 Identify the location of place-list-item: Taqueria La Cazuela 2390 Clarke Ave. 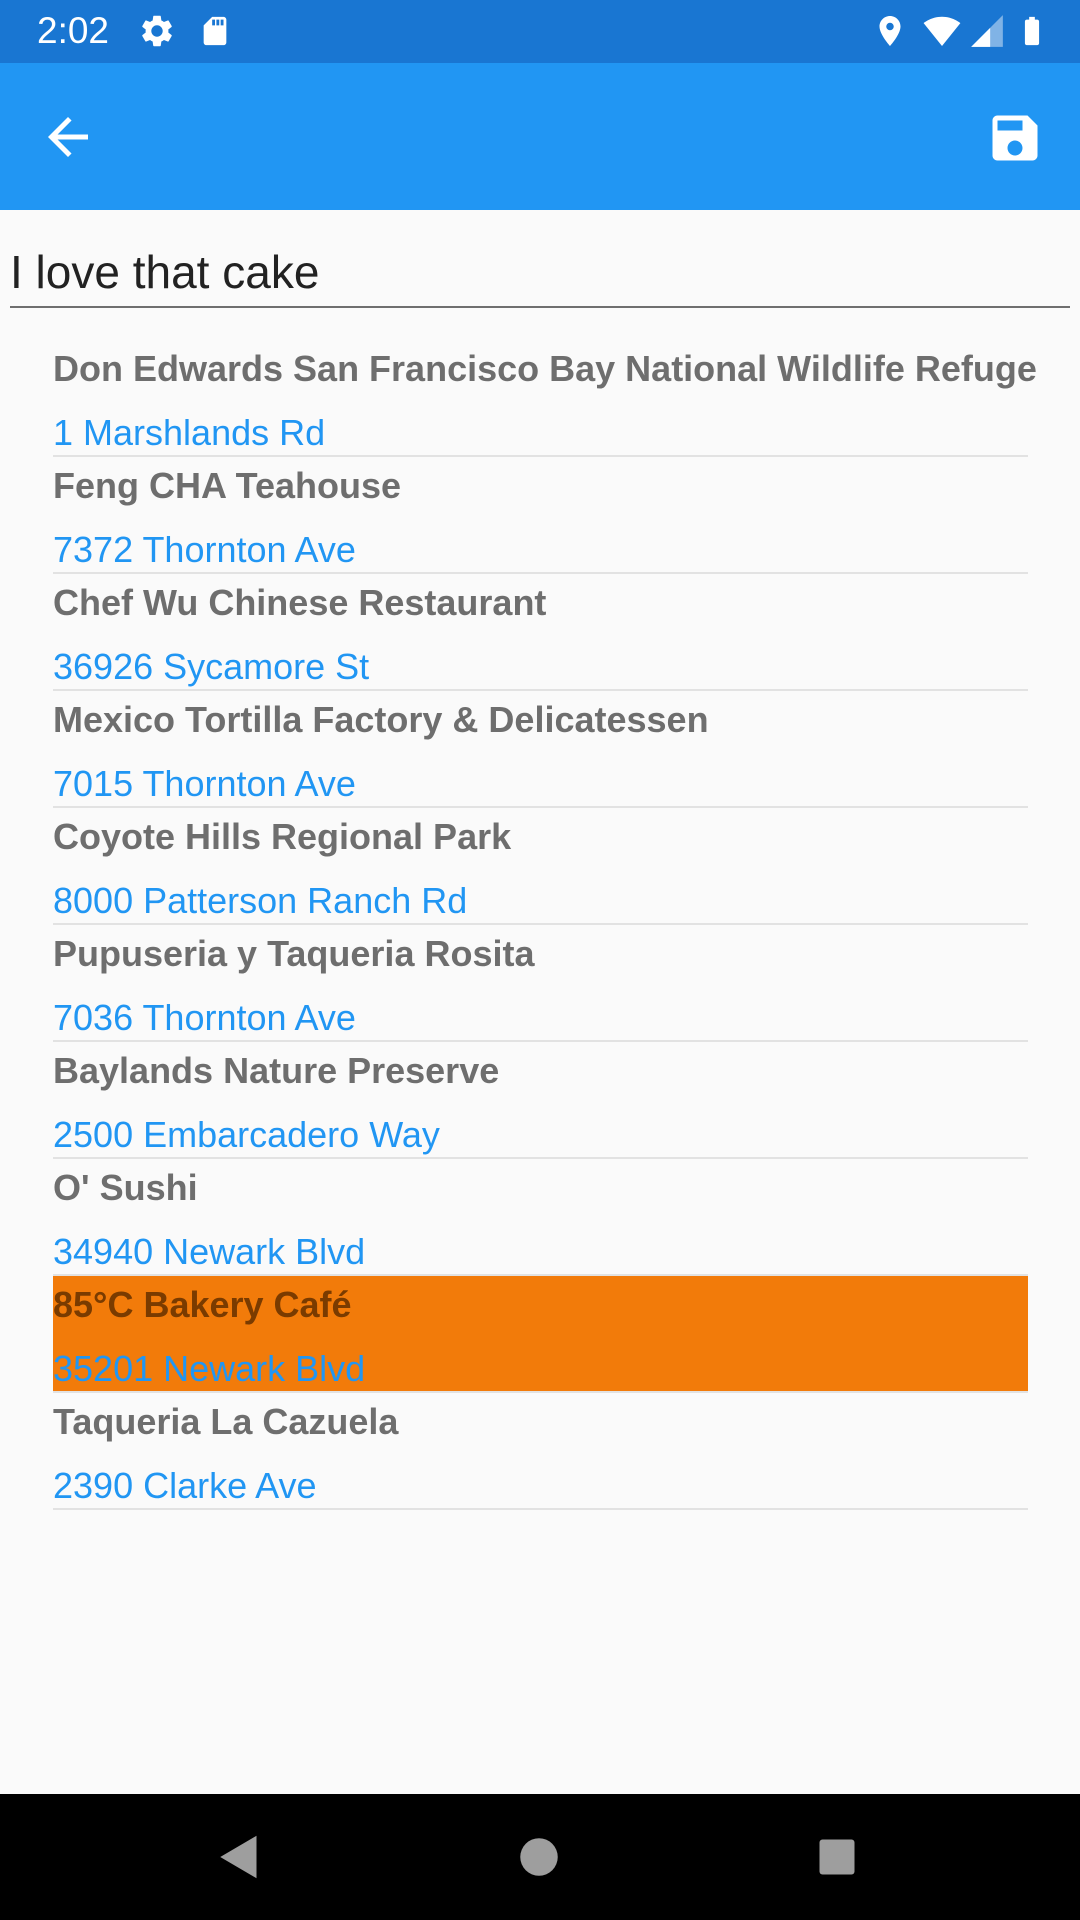
(540, 1451).